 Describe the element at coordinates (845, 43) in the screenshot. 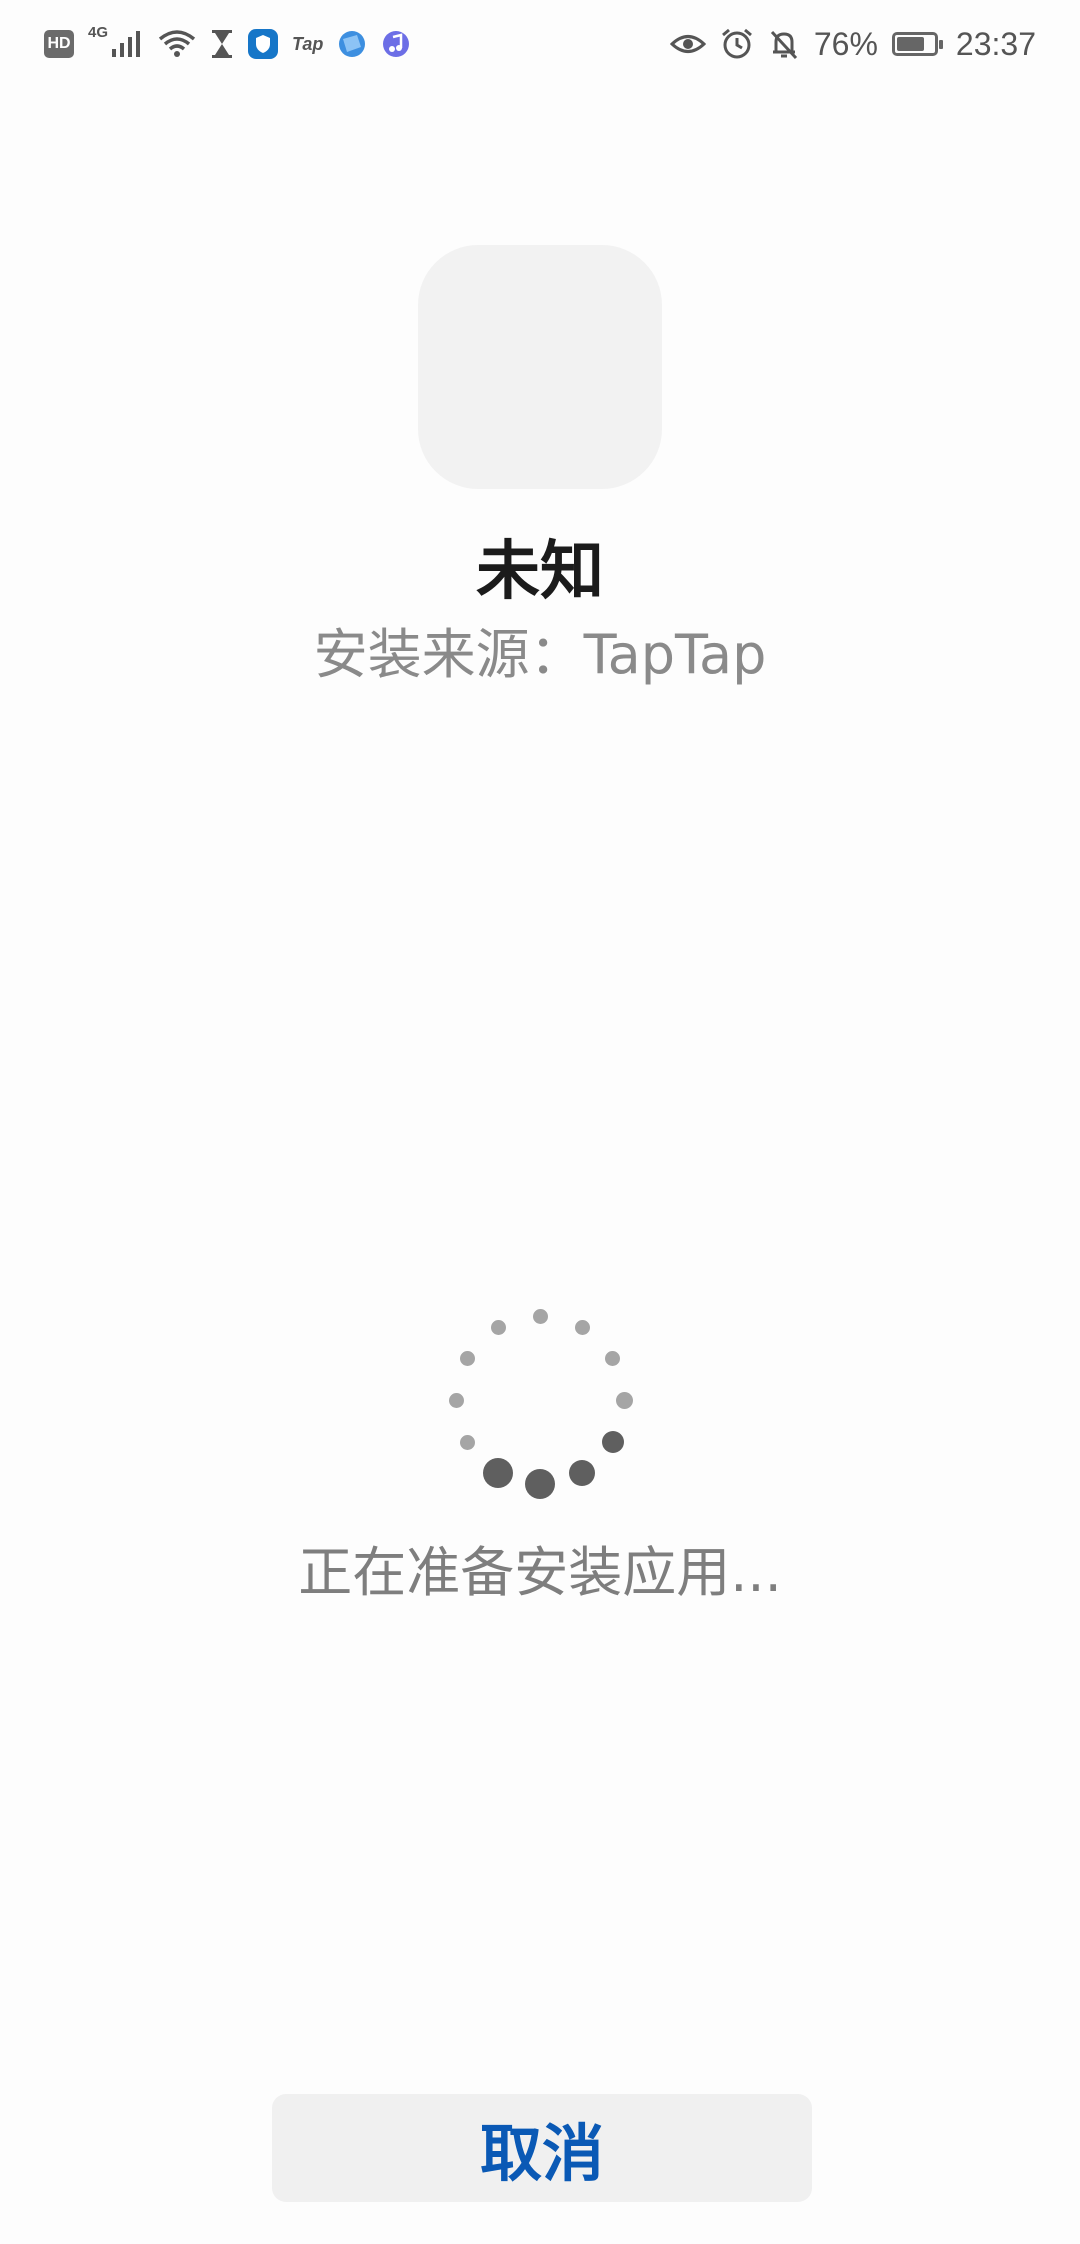

I see `battery-percent: 76%` at that location.